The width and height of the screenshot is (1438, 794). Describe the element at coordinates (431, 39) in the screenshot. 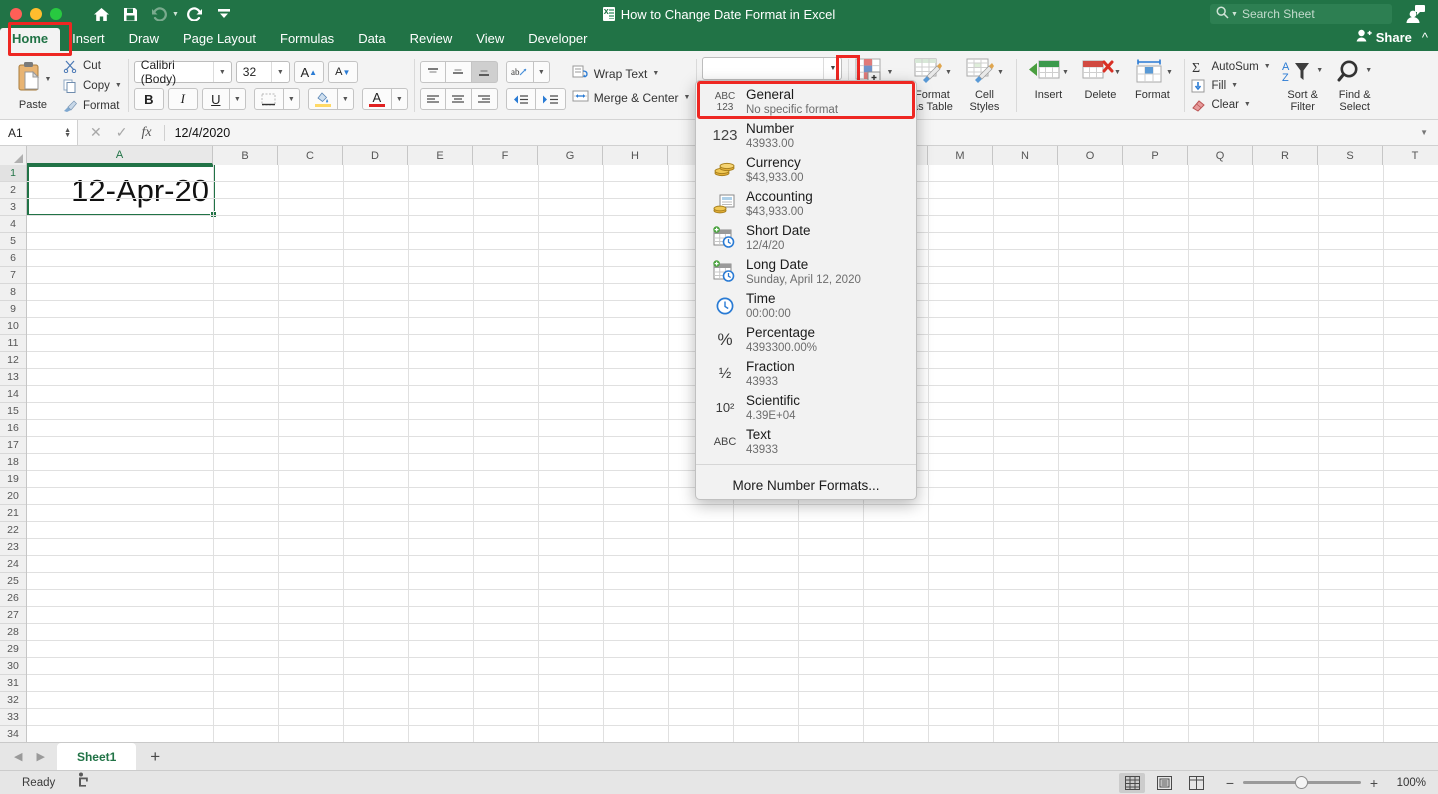

I see `tab-review: Review` at that location.